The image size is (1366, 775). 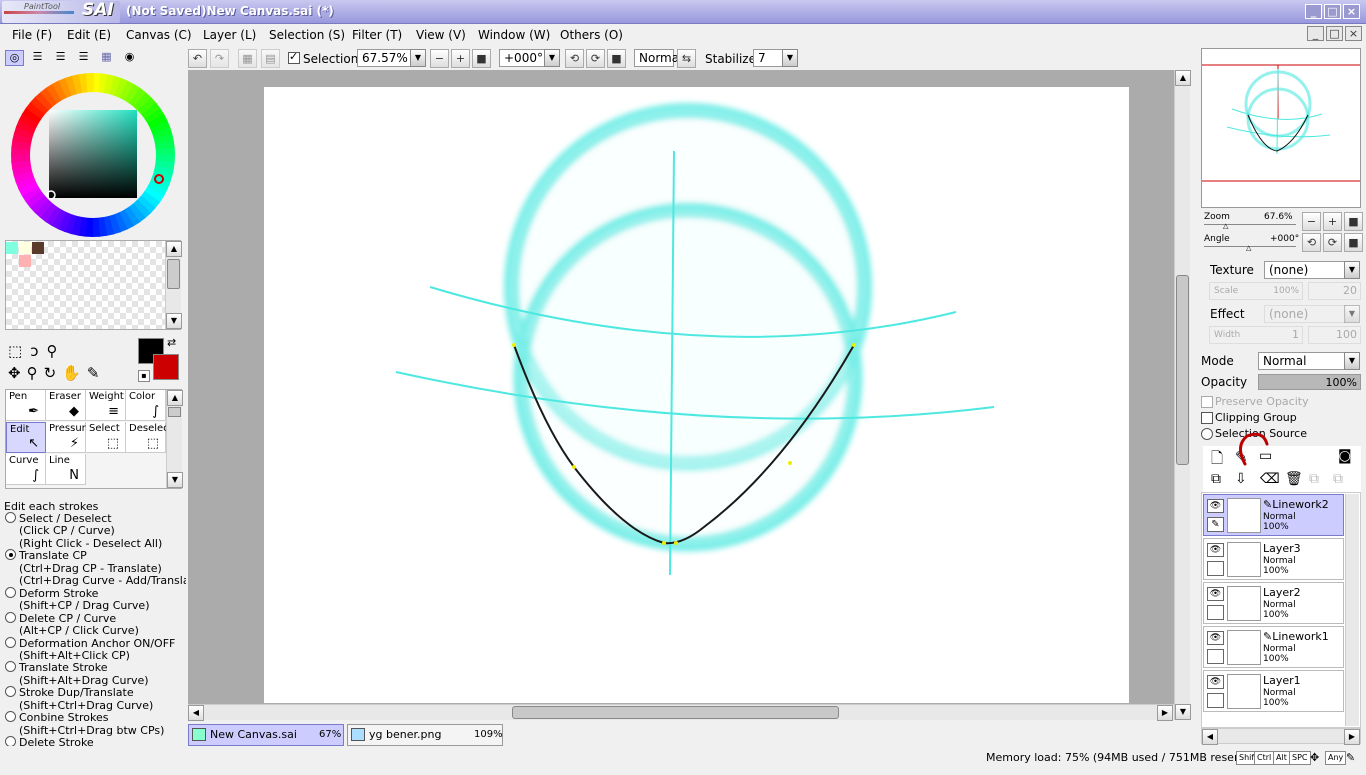 What do you see at coordinates (149, 437) in the screenshot?
I see `tool-deselect: Deselect ⬚` at bounding box center [149, 437].